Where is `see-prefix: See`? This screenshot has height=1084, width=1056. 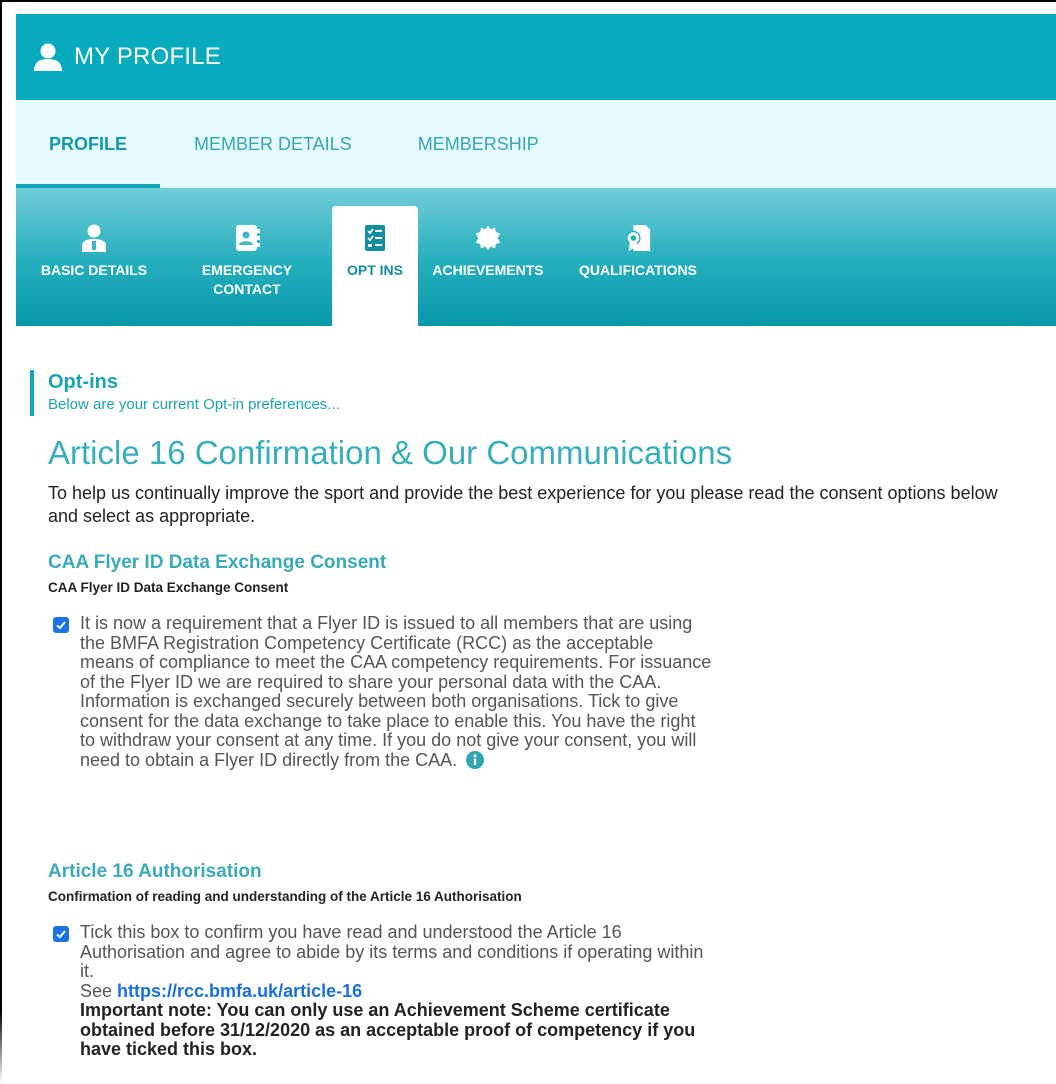
see-prefix: See is located at coordinates (96, 990).